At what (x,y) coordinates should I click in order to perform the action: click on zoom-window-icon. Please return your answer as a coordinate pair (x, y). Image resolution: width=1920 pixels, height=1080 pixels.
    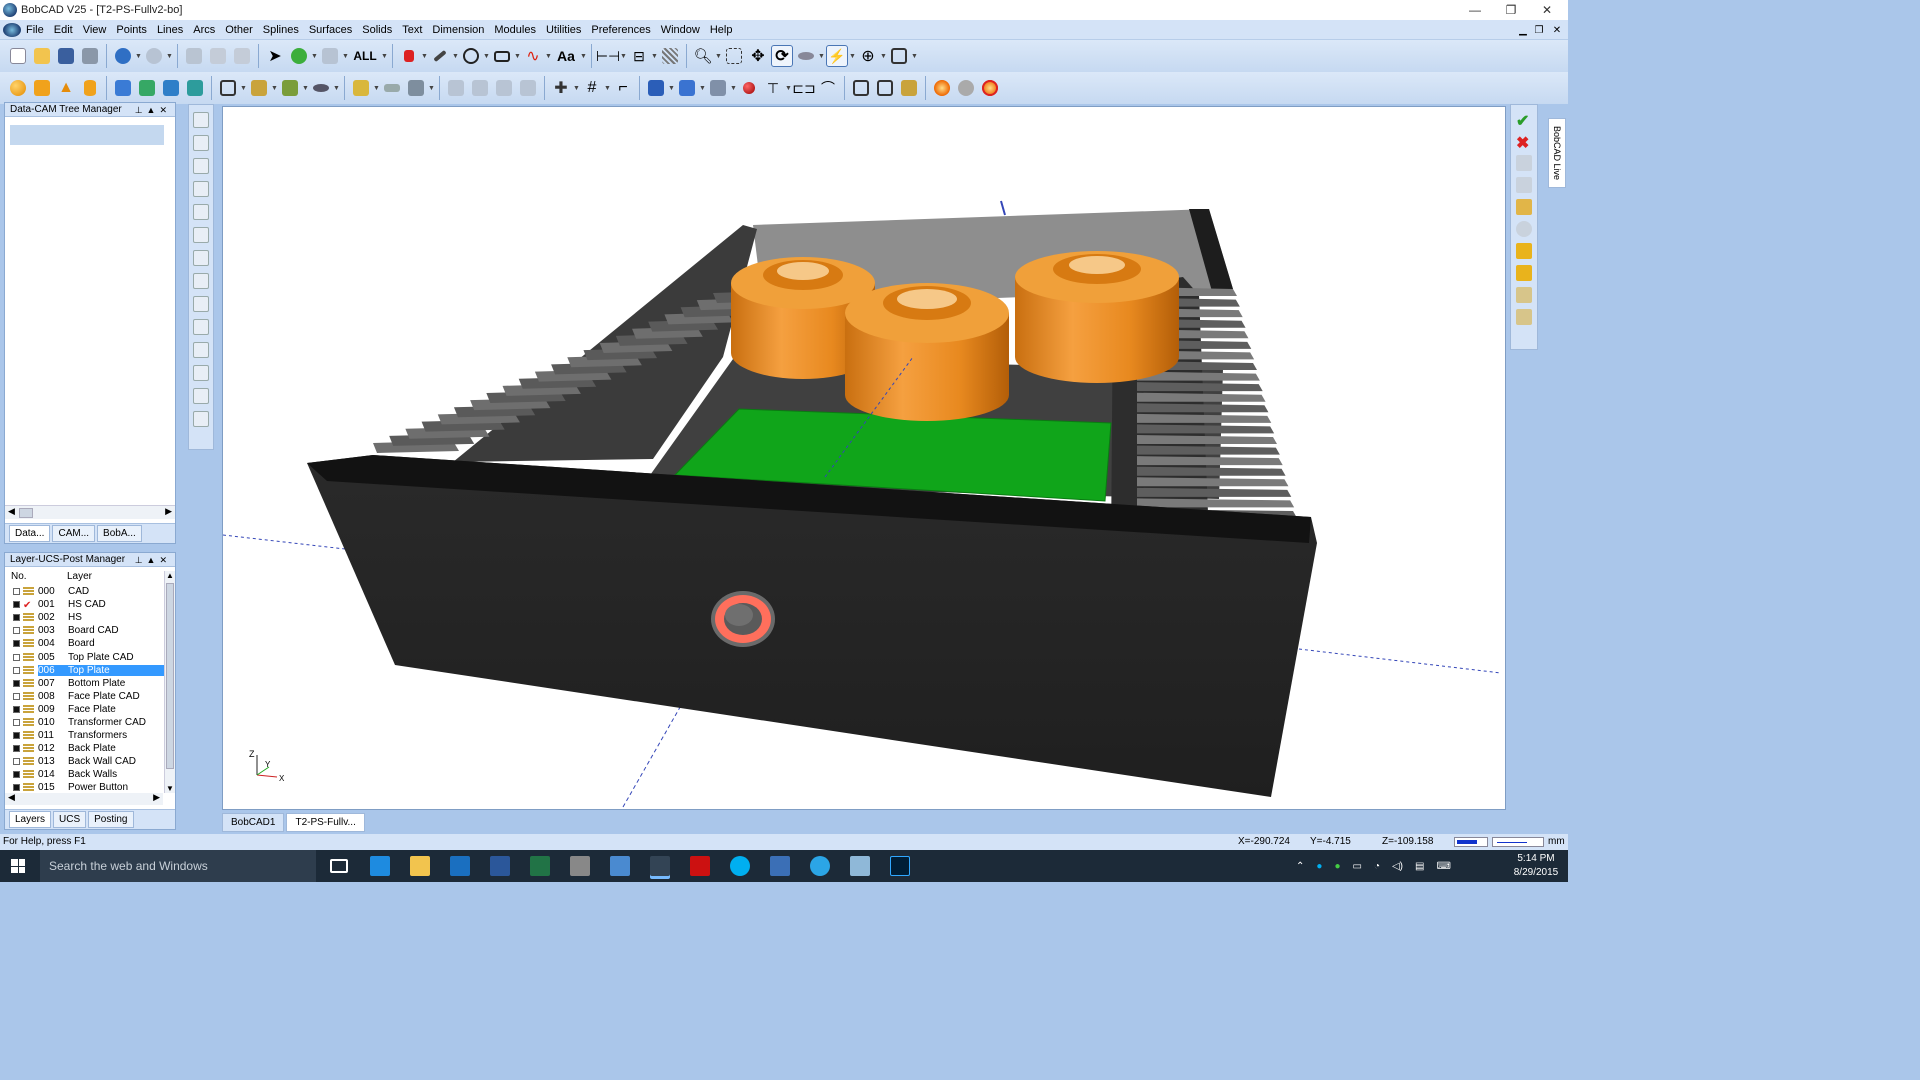
    Looking at the image, I should click on (734, 56).